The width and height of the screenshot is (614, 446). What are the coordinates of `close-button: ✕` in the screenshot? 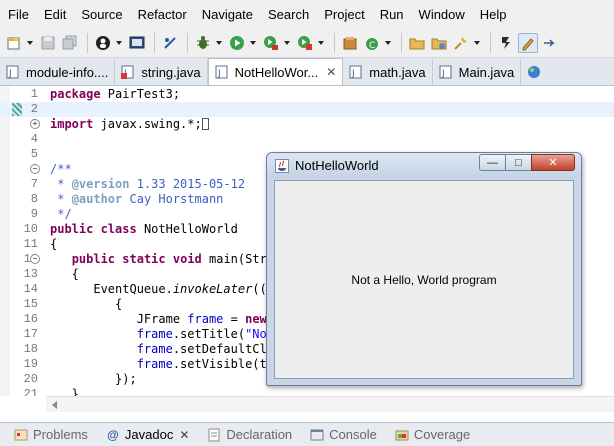 It's located at (553, 162).